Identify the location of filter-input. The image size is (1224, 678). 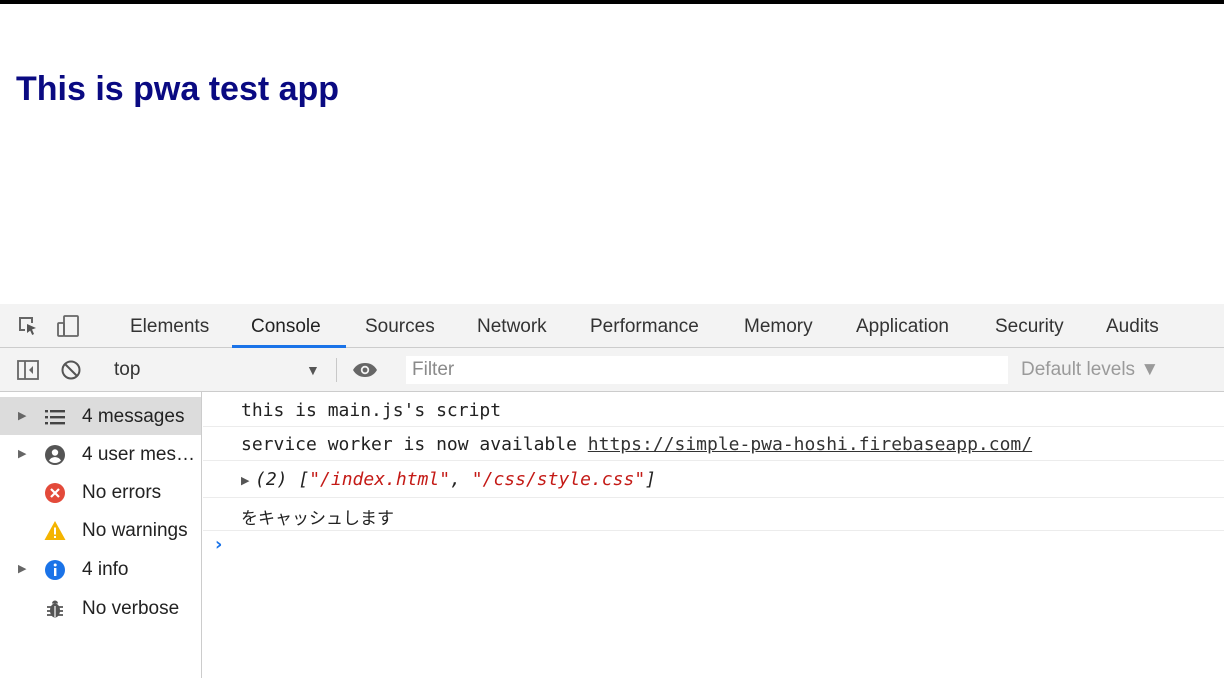
(707, 370).